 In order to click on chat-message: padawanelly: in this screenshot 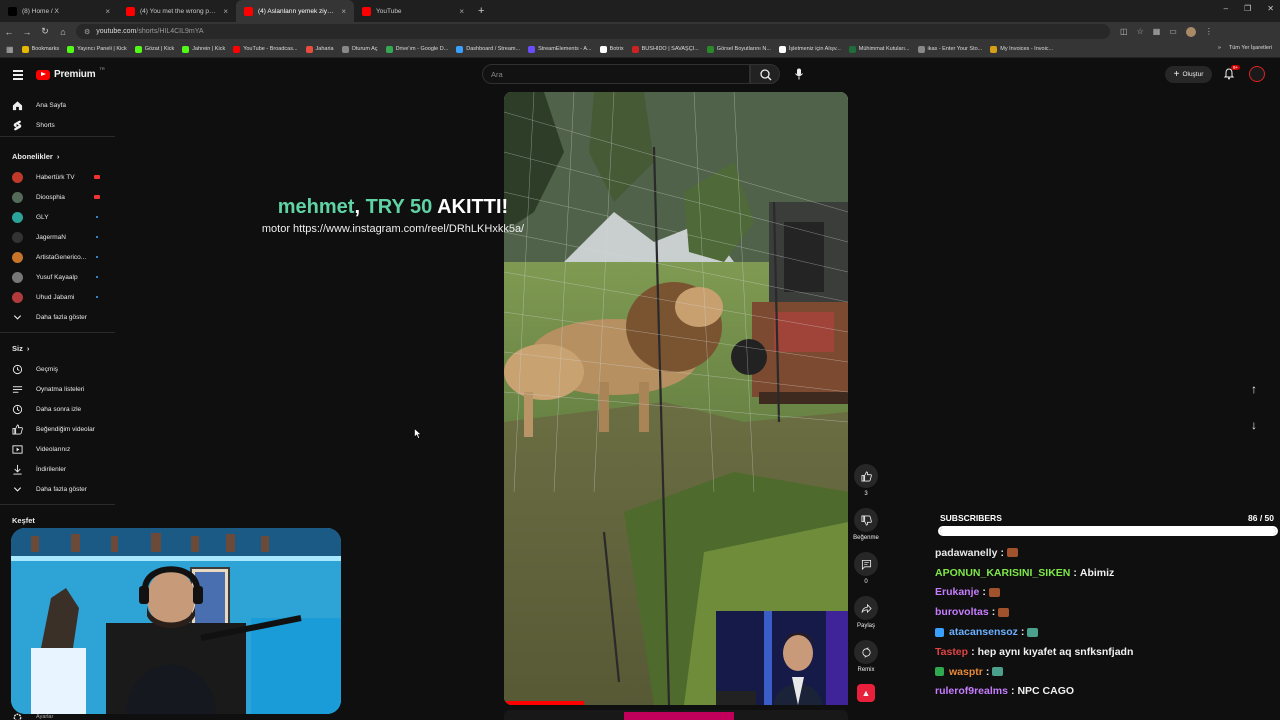, I will do `click(1105, 553)`.